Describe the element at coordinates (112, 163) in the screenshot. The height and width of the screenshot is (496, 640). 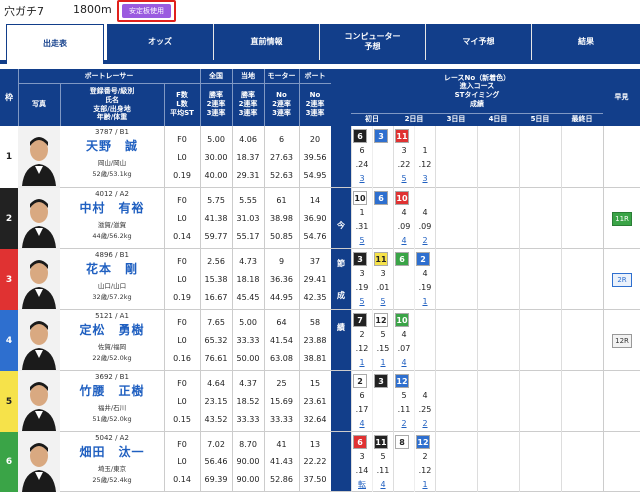
I see `racer-branch: 岡山/岡山` at that location.